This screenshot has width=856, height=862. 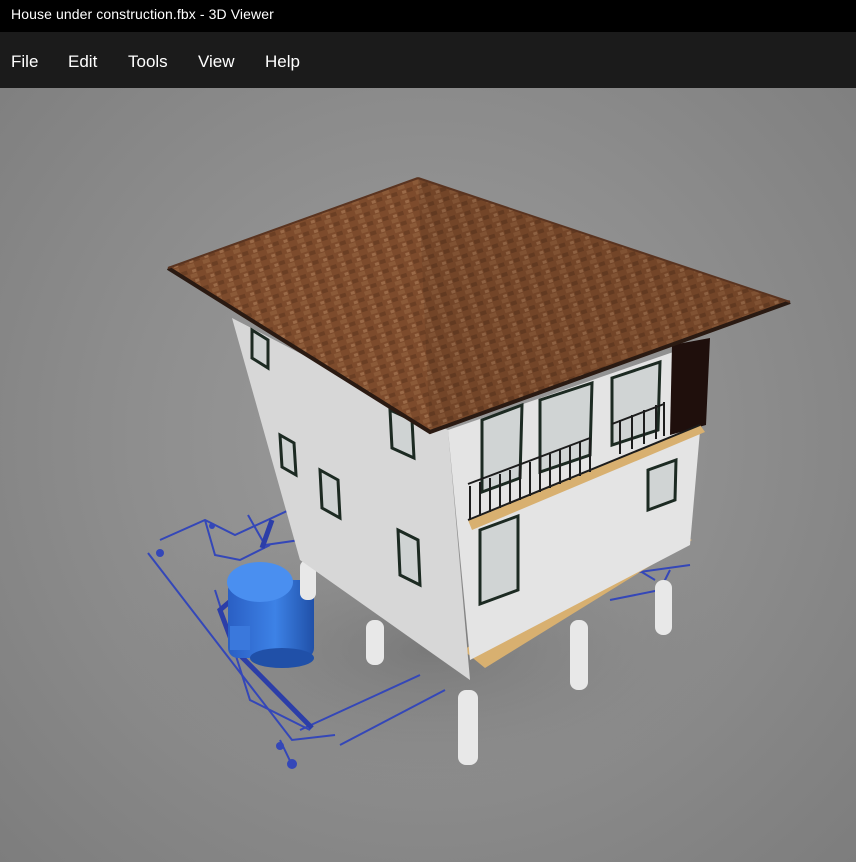 What do you see at coordinates (282, 62) in the screenshot?
I see `menu-help: Help` at bounding box center [282, 62].